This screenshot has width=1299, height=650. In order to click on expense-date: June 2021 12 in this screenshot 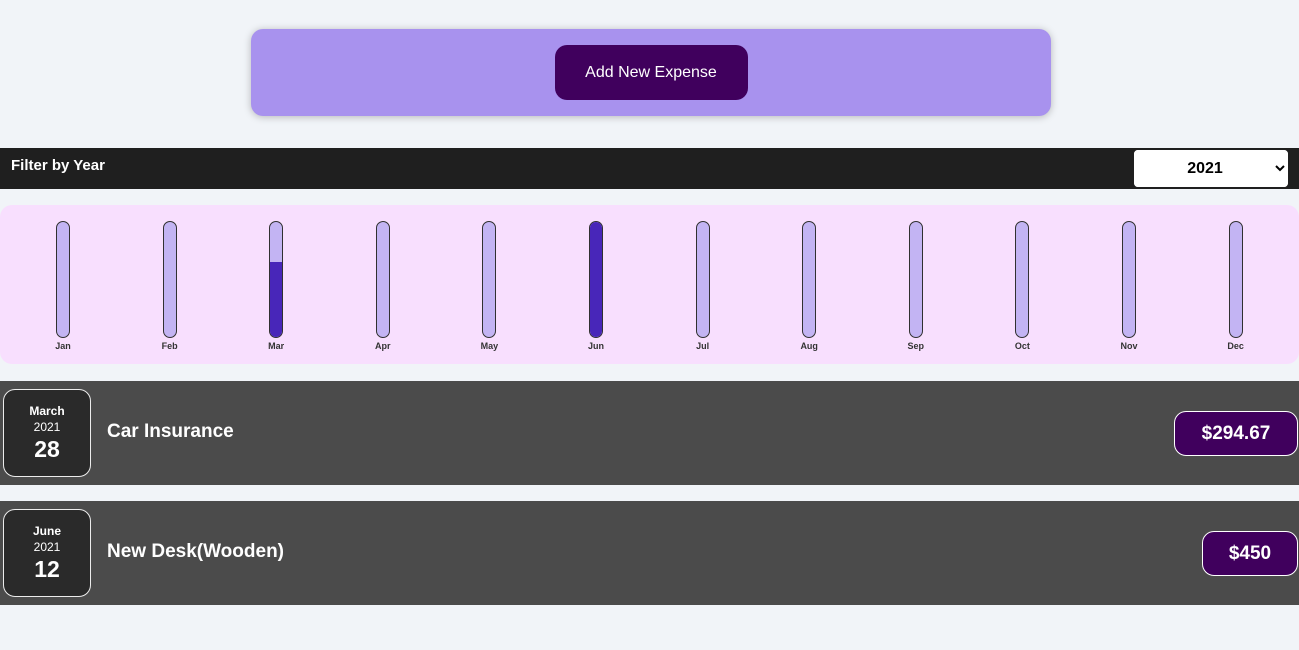, I will do `click(47, 553)`.